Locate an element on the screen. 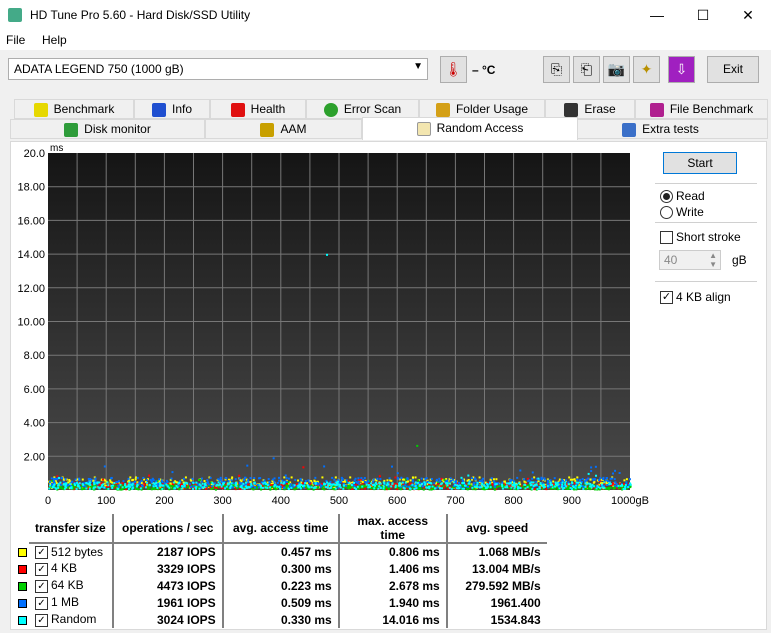 The height and width of the screenshot is (633, 771). tab-file-benchmark: File Benchmark is located at coordinates (701, 109).